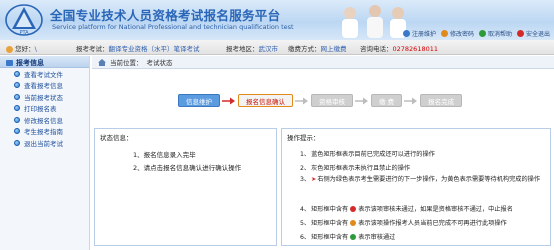 The height and width of the screenshot is (250, 554). What do you see at coordinates (199, 100) in the screenshot?
I see `step-info-maintain: 信息维护` at bounding box center [199, 100].